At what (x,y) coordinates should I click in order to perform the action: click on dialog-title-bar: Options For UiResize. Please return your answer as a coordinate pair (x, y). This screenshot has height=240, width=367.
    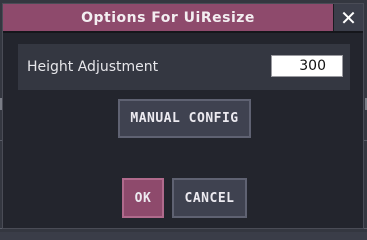
    Looking at the image, I should click on (168, 17).